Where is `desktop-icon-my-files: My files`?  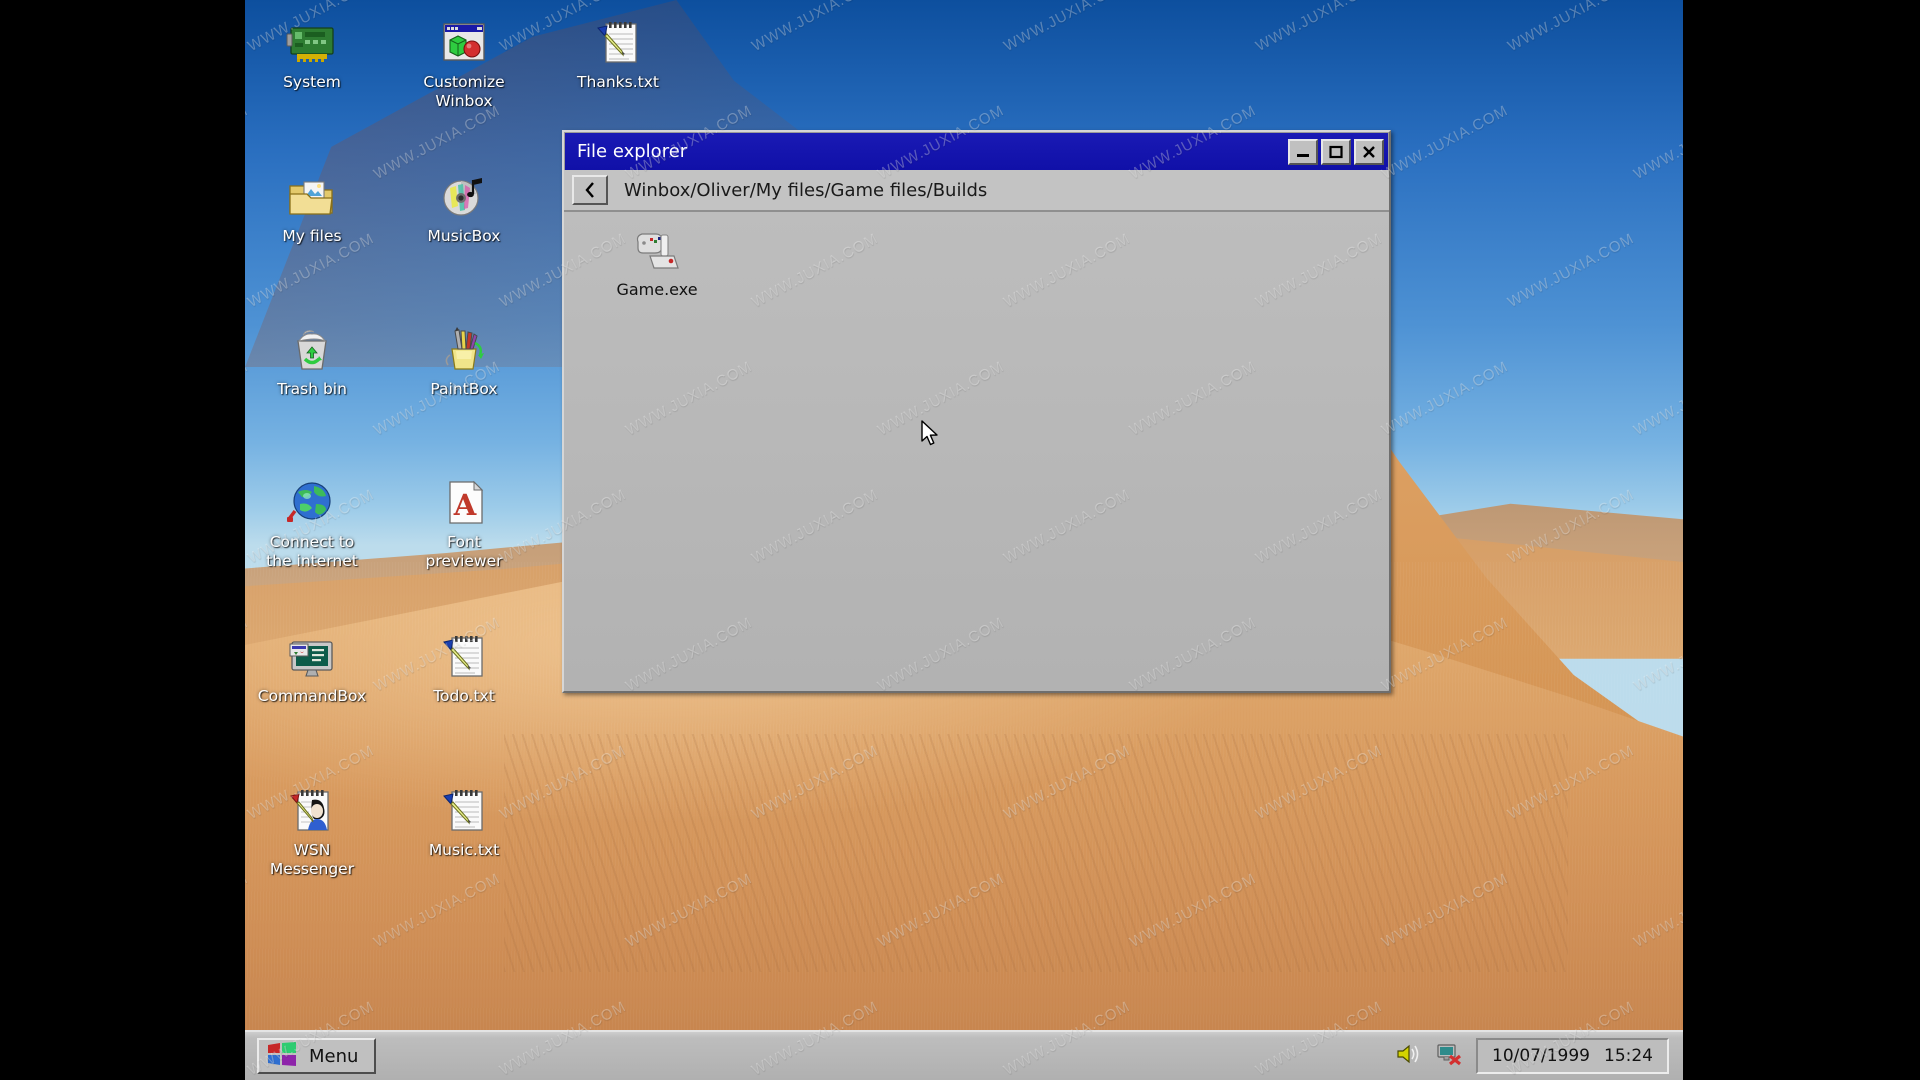 desktop-icon-my-files: My files is located at coordinates (312, 209).